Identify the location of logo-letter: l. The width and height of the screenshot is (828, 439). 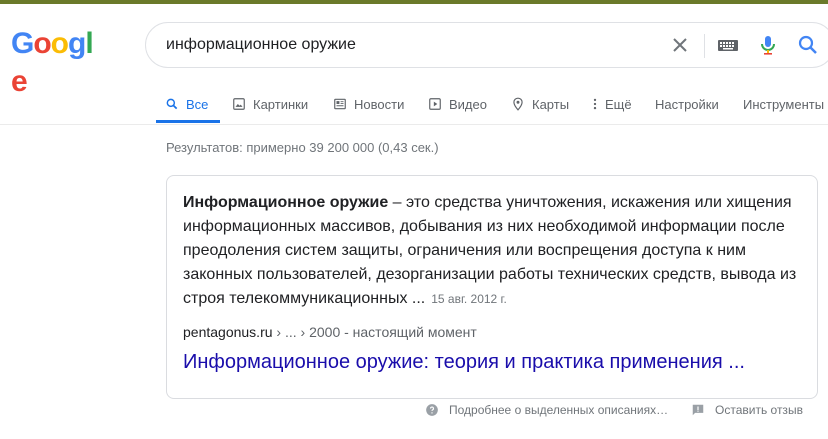
(89, 43).